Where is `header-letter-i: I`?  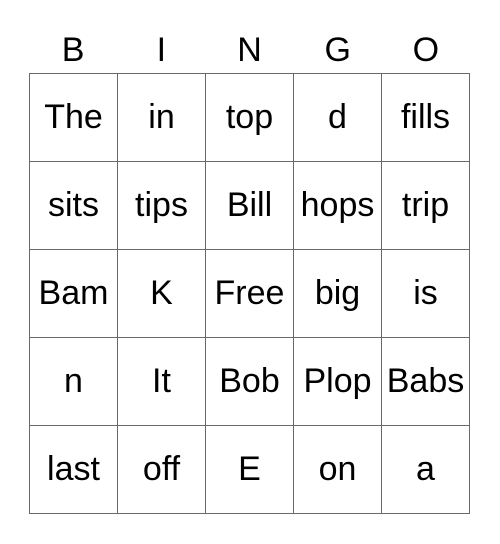
header-letter-i: I is located at coordinates (161, 50).